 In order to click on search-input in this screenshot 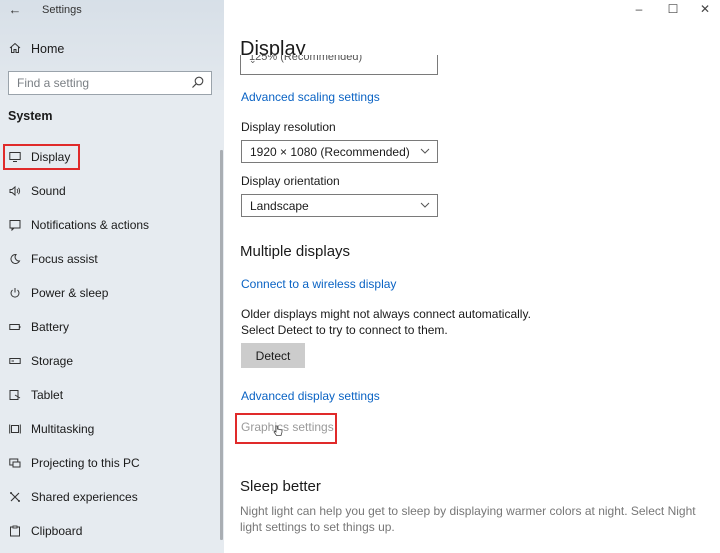, I will do `click(99, 83)`.